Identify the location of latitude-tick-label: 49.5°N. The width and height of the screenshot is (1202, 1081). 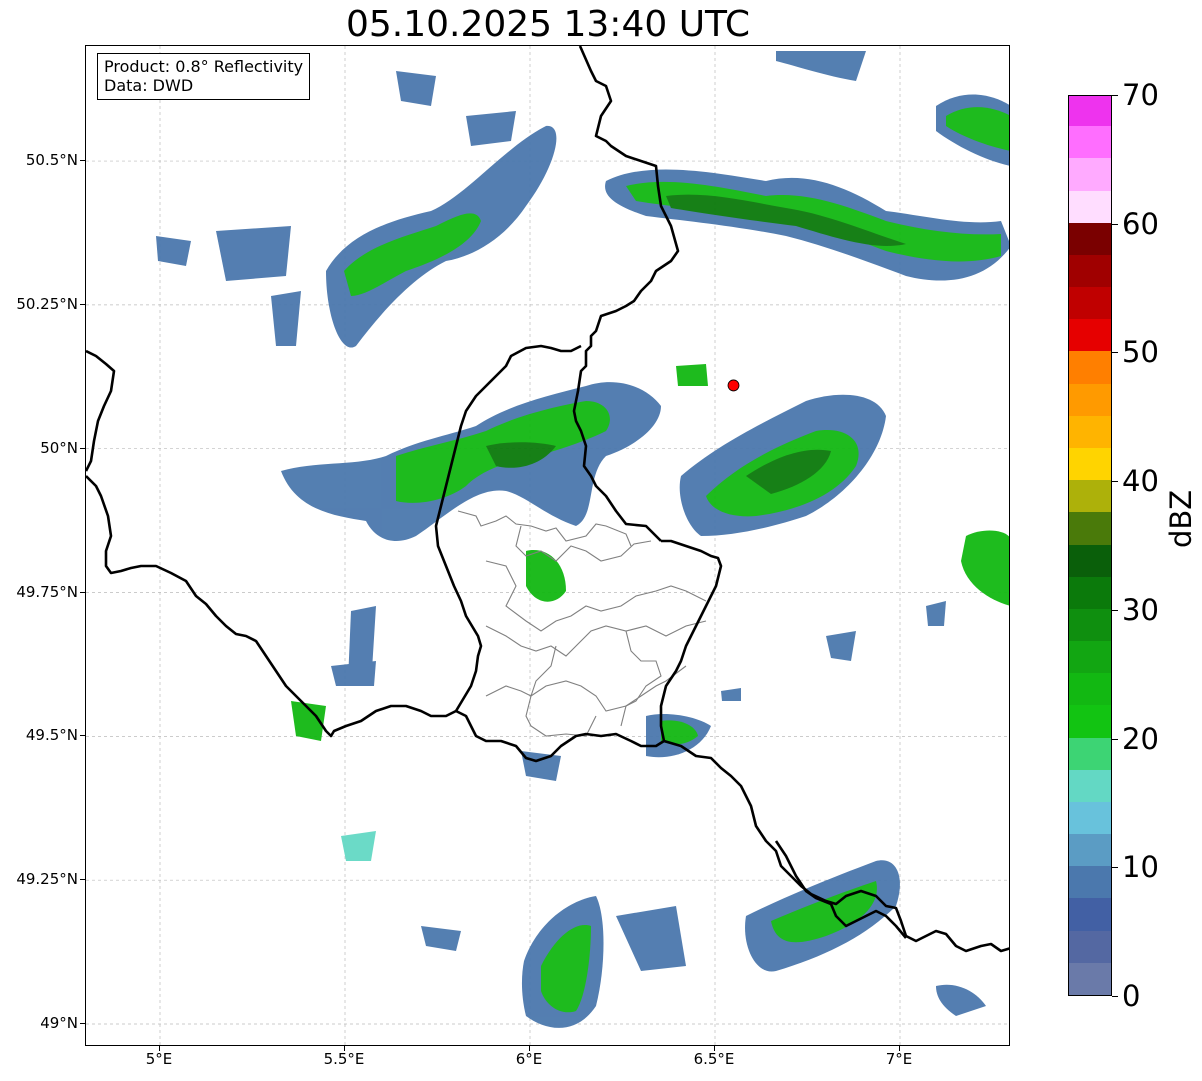
(51, 735).